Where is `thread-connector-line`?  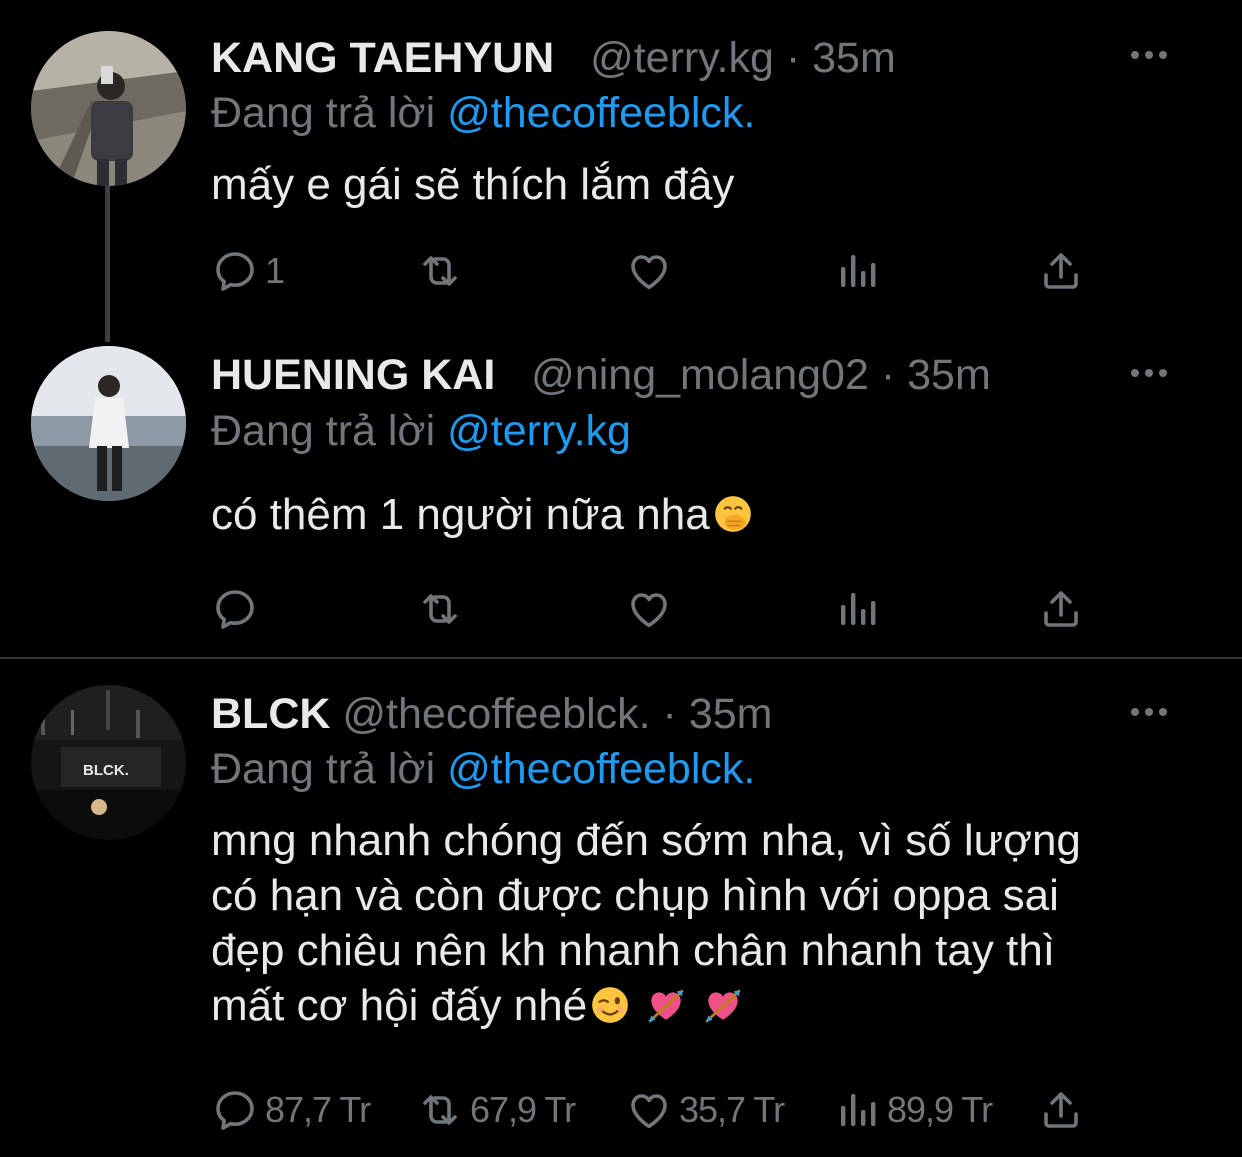
thread-connector-line is located at coordinates (107, 264).